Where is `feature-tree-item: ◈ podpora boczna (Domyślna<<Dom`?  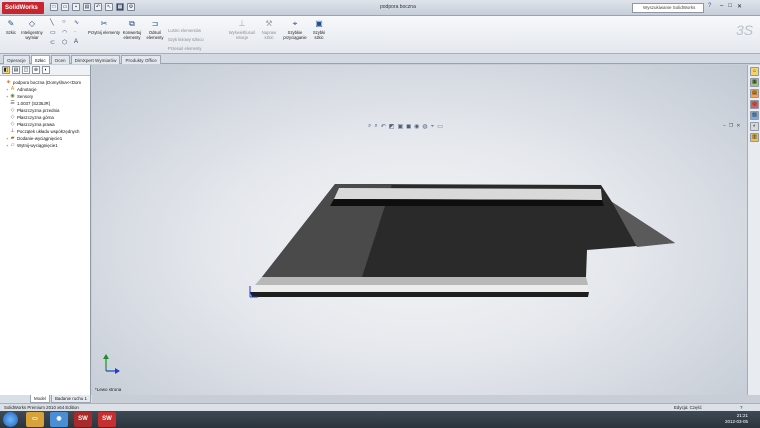 feature-tree-item: ◈ podpora boczna (Domyślna<<Dom is located at coordinates (46, 82).